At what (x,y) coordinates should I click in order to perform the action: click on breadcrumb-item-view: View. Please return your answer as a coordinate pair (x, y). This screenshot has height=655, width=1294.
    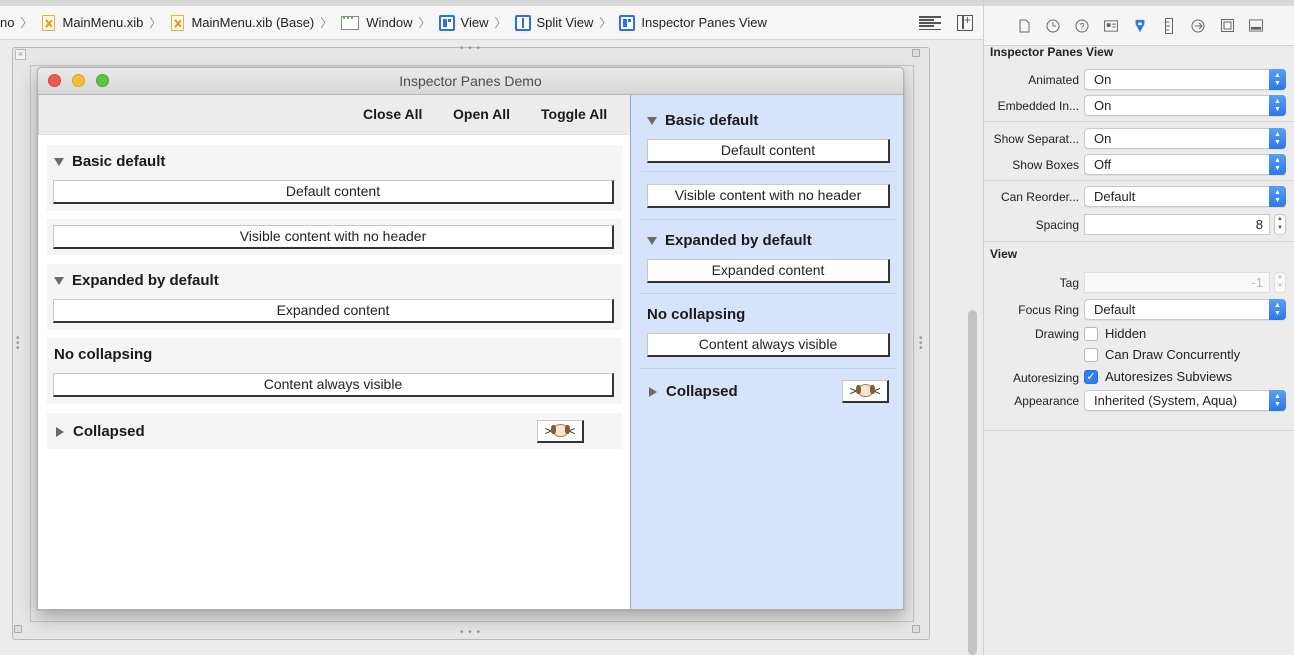
    Looking at the image, I should click on (464, 22).